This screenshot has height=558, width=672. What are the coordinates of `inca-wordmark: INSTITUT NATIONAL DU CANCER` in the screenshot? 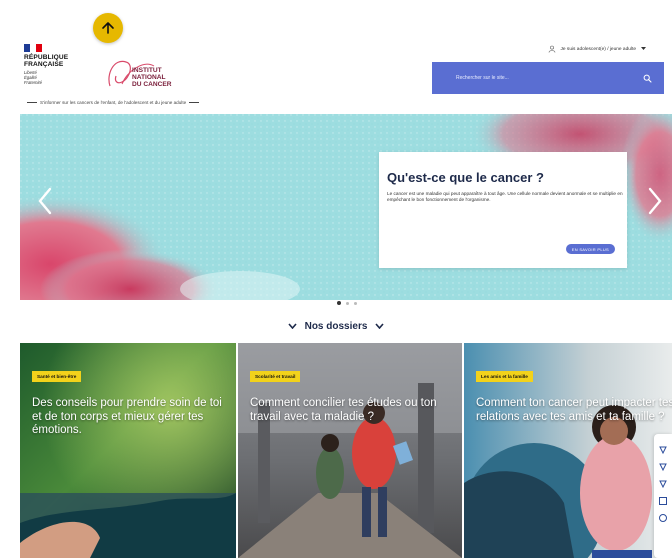 It's located at (152, 77).